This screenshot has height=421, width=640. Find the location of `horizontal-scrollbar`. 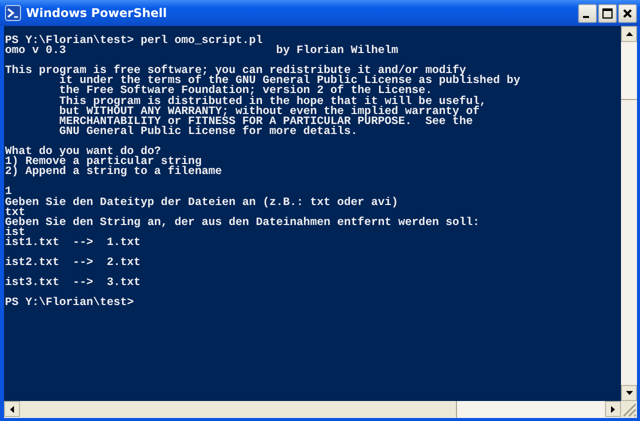

horizontal-scrollbar is located at coordinates (312, 409).